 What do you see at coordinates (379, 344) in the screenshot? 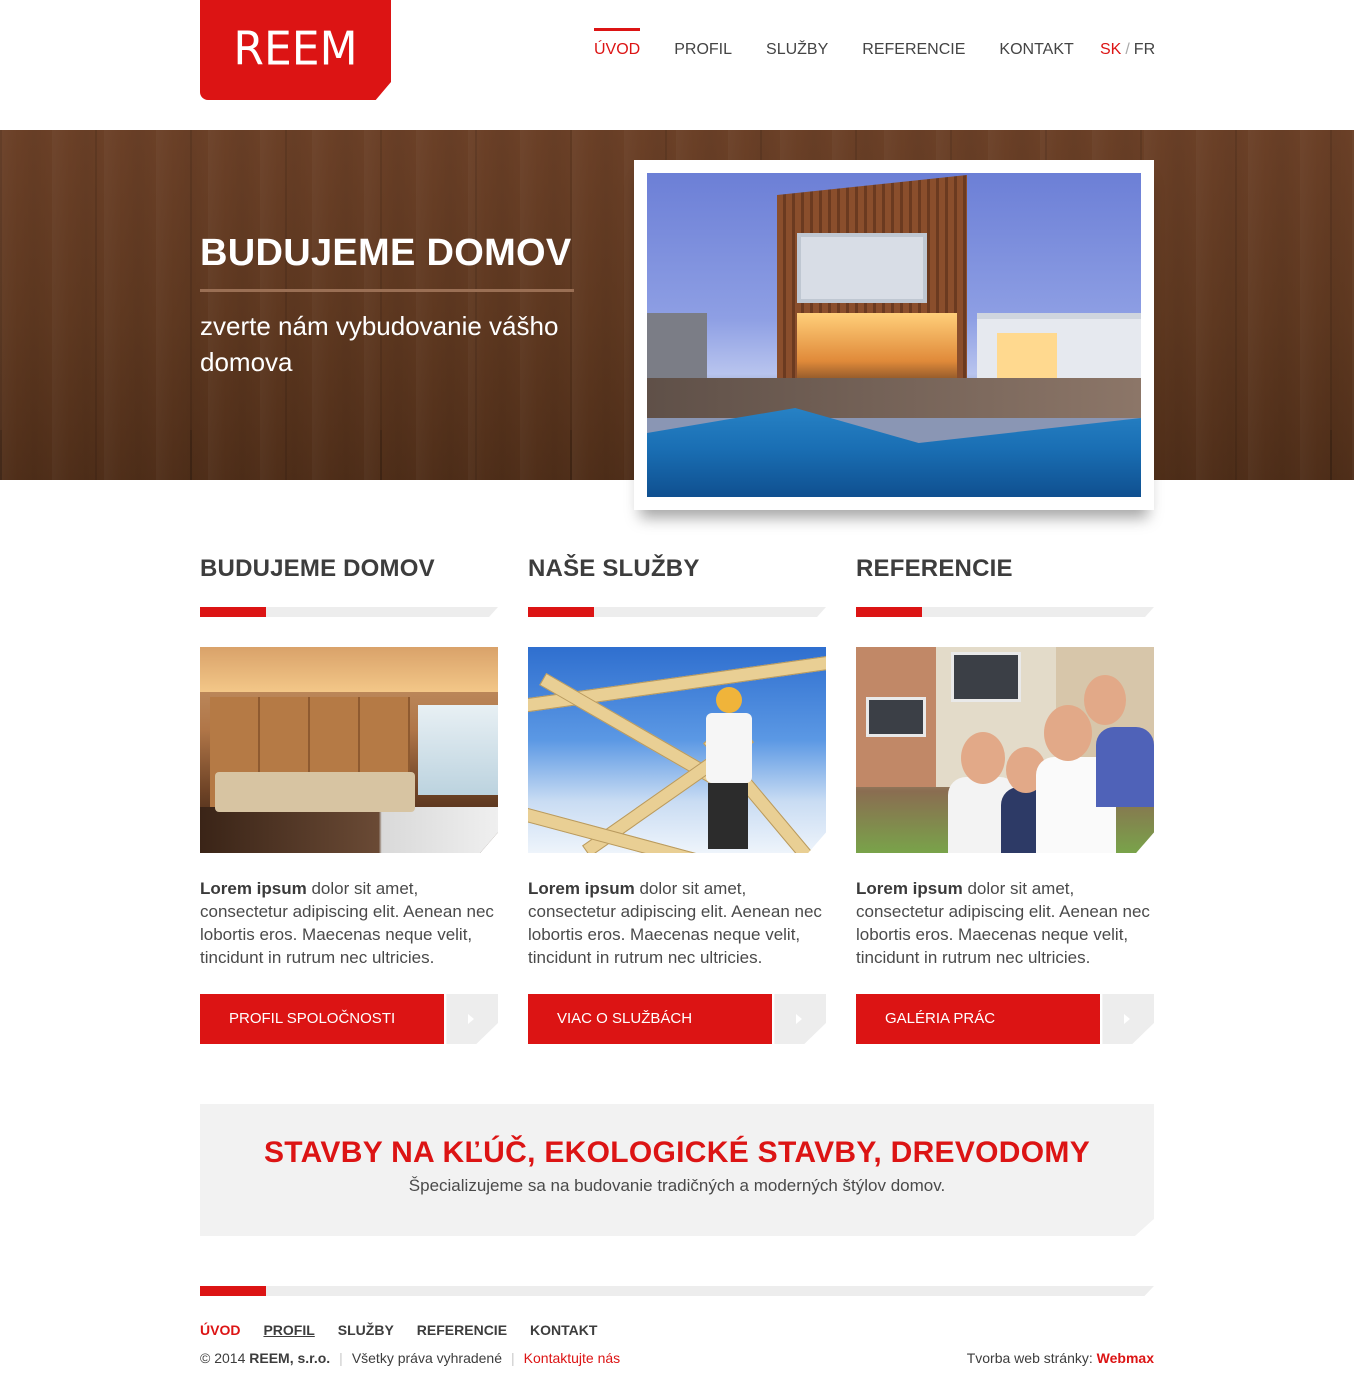
I see `hero-subtitle: zverte nám vybudovanie vášho domova` at bounding box center [379, 344].